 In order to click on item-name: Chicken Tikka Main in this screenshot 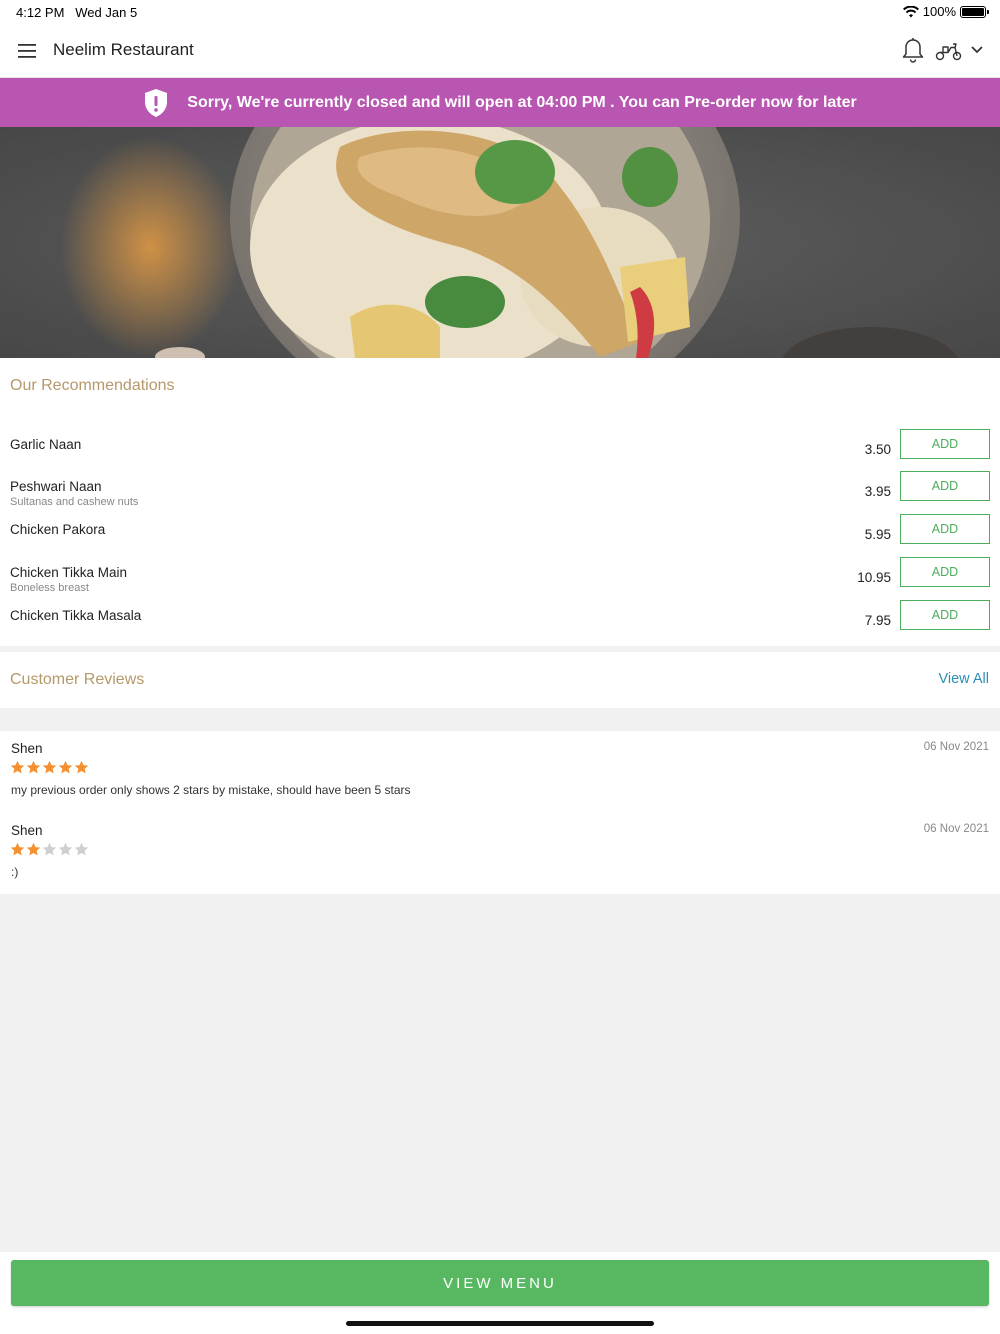, I will do `click(69, 572)`.